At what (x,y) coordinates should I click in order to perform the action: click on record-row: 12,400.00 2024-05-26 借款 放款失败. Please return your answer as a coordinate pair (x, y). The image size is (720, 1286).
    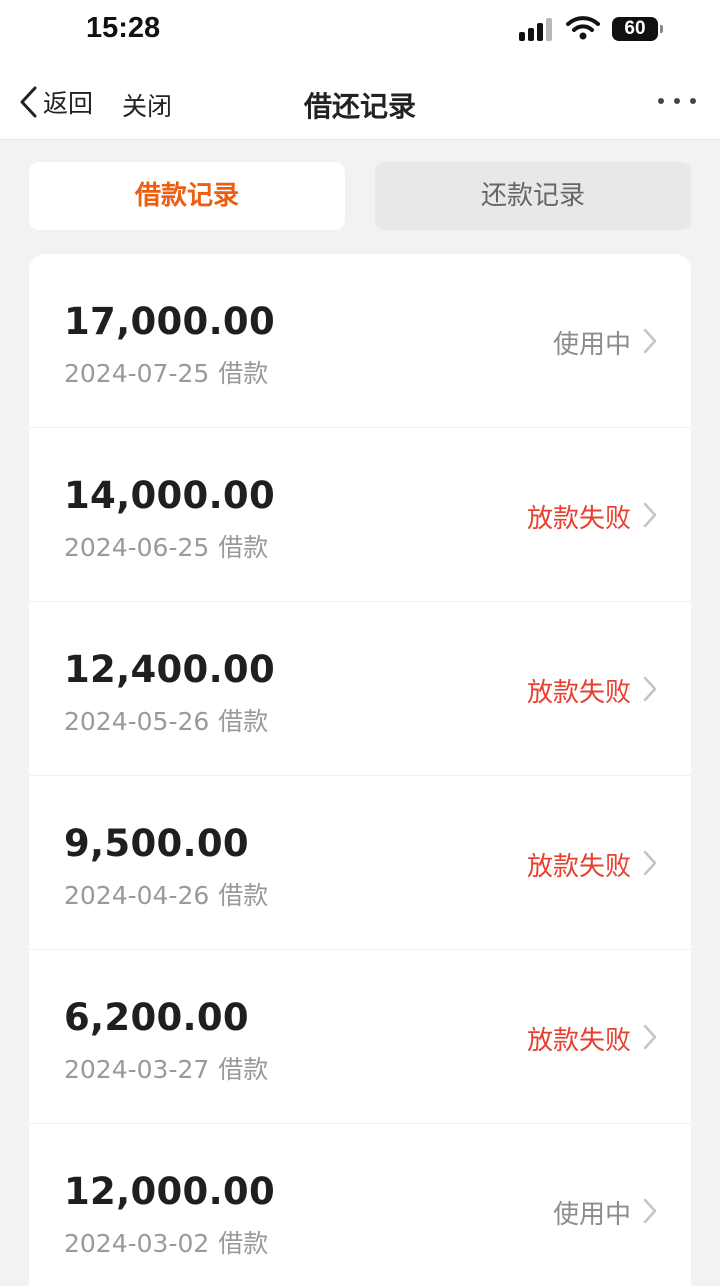
    Looking at the image, I should click on (360, 689).